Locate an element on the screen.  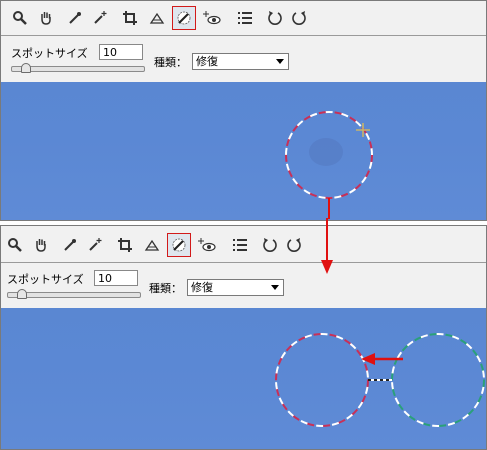
spot-size-field: 10 is located at coordinates (121, 52).